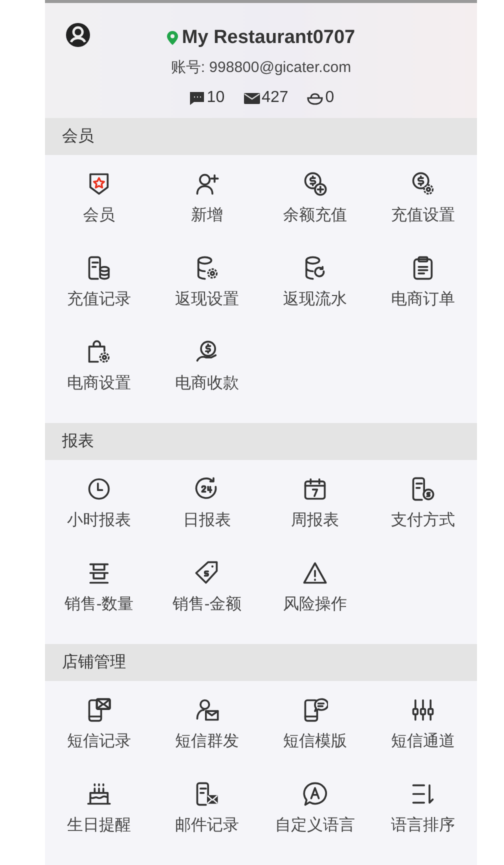  What do you see at coordinates (423, 489) in the screenshot?
I see `document-coin-icon` at bounding box center [423, 489].